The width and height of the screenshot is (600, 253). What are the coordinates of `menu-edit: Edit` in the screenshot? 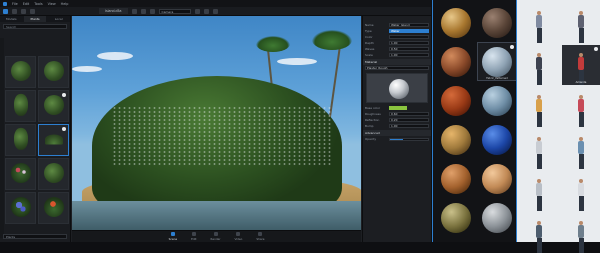 It's located at (26, 4).